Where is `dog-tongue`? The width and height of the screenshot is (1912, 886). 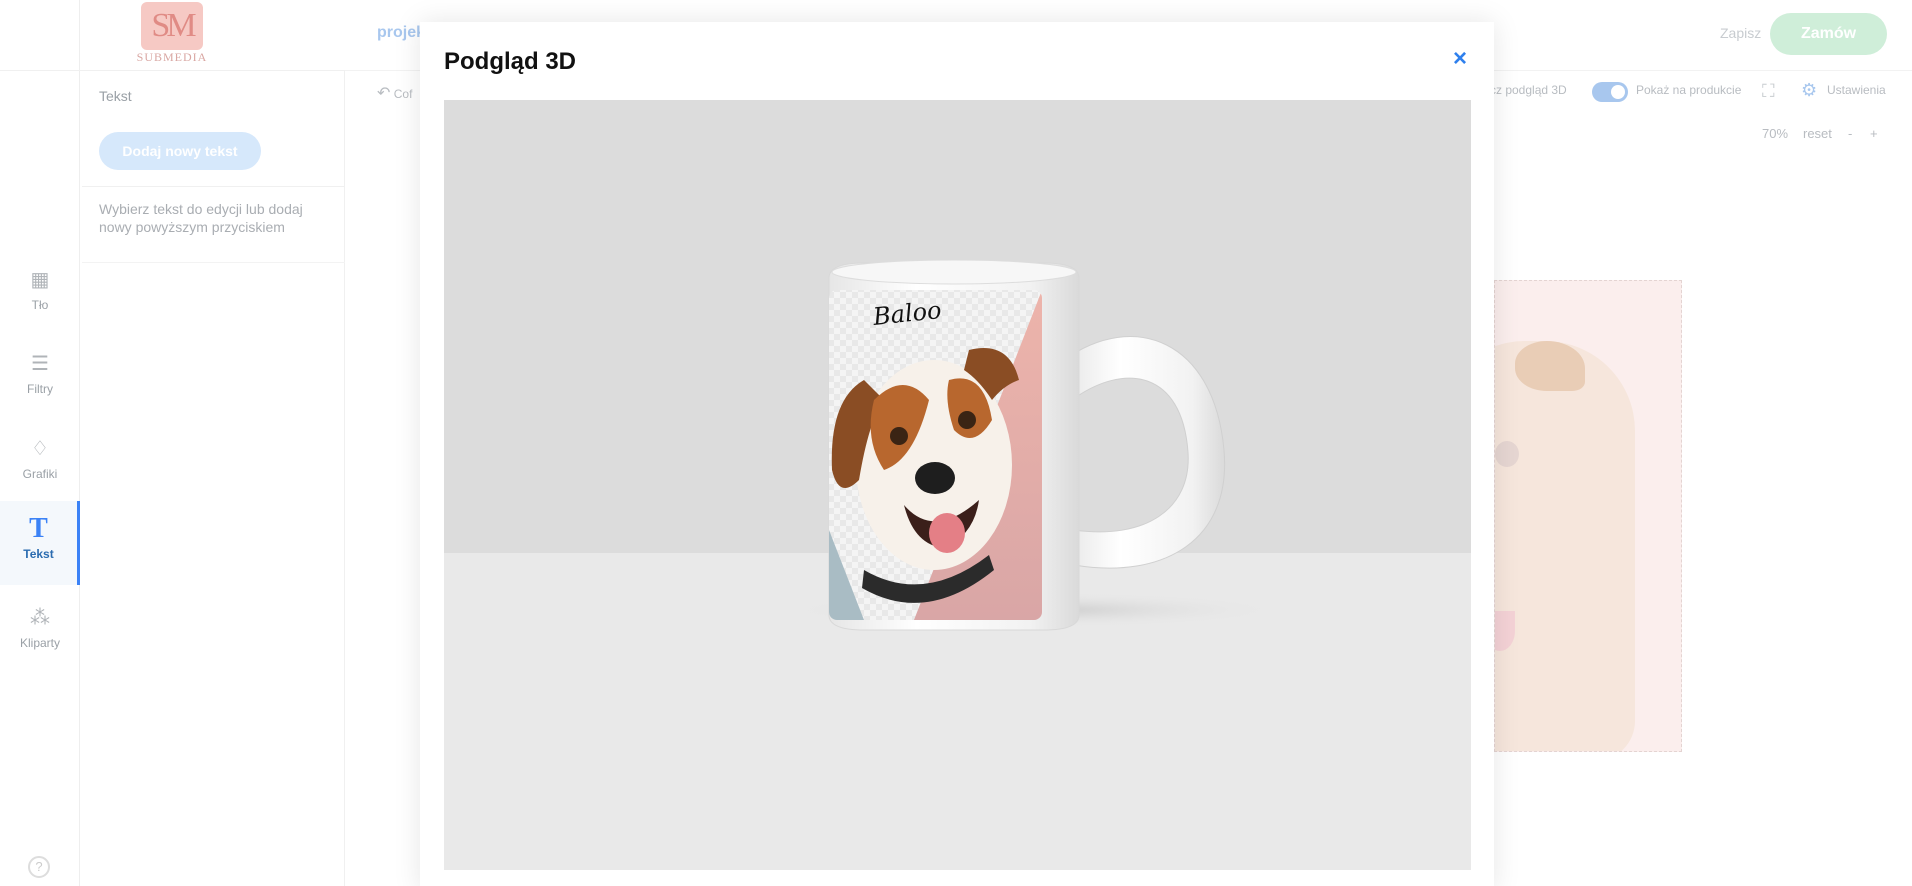
dog-tongue is located at coordinates (947, 533).